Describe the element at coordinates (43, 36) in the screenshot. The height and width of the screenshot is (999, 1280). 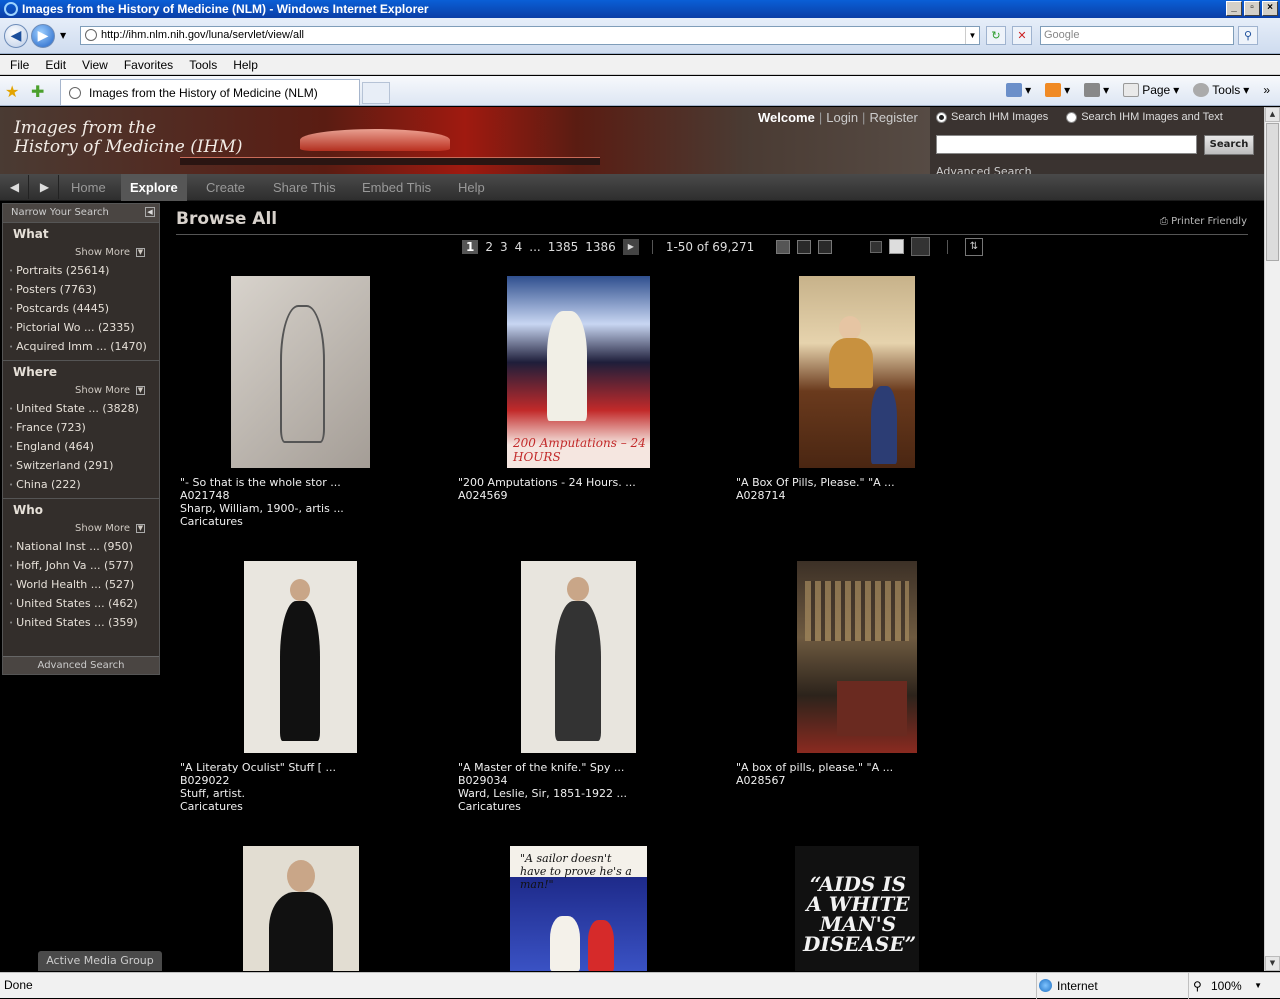
I see `forward-button: ▶` at that location.